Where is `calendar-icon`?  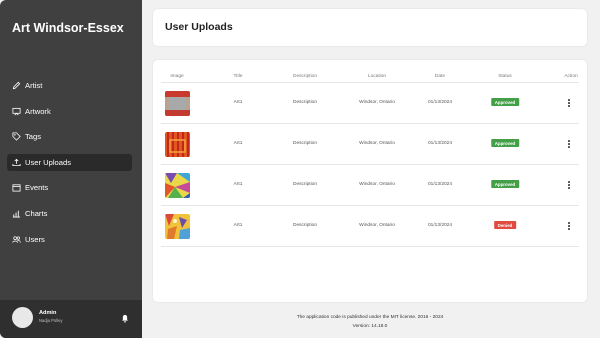
calendar-icon is located at coordinates (16, 187).